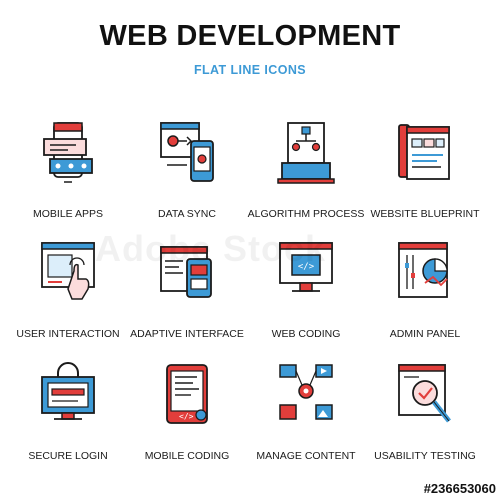  What do you see at coordinates (424, 152) in the screenshot?
I see `website-blueprint-icon` at bounding box center [424, 152].